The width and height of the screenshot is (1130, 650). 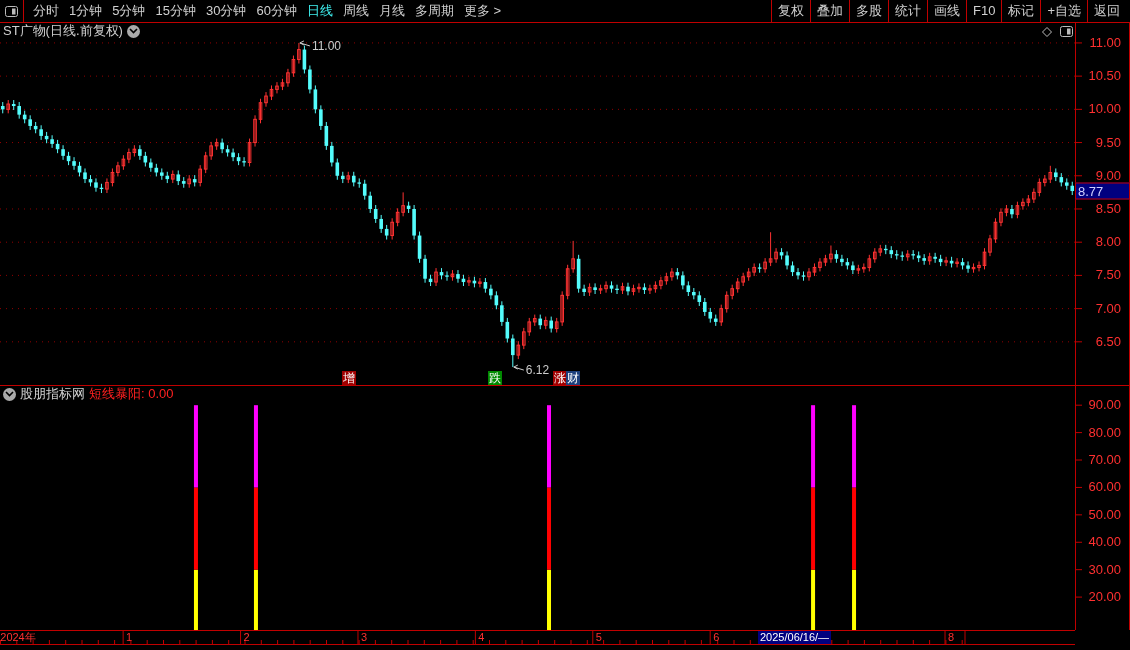 What do you see at coordinates (481, 637) in the screenshot?
I see `axis-label: 4` at bounding box center [481, 637].